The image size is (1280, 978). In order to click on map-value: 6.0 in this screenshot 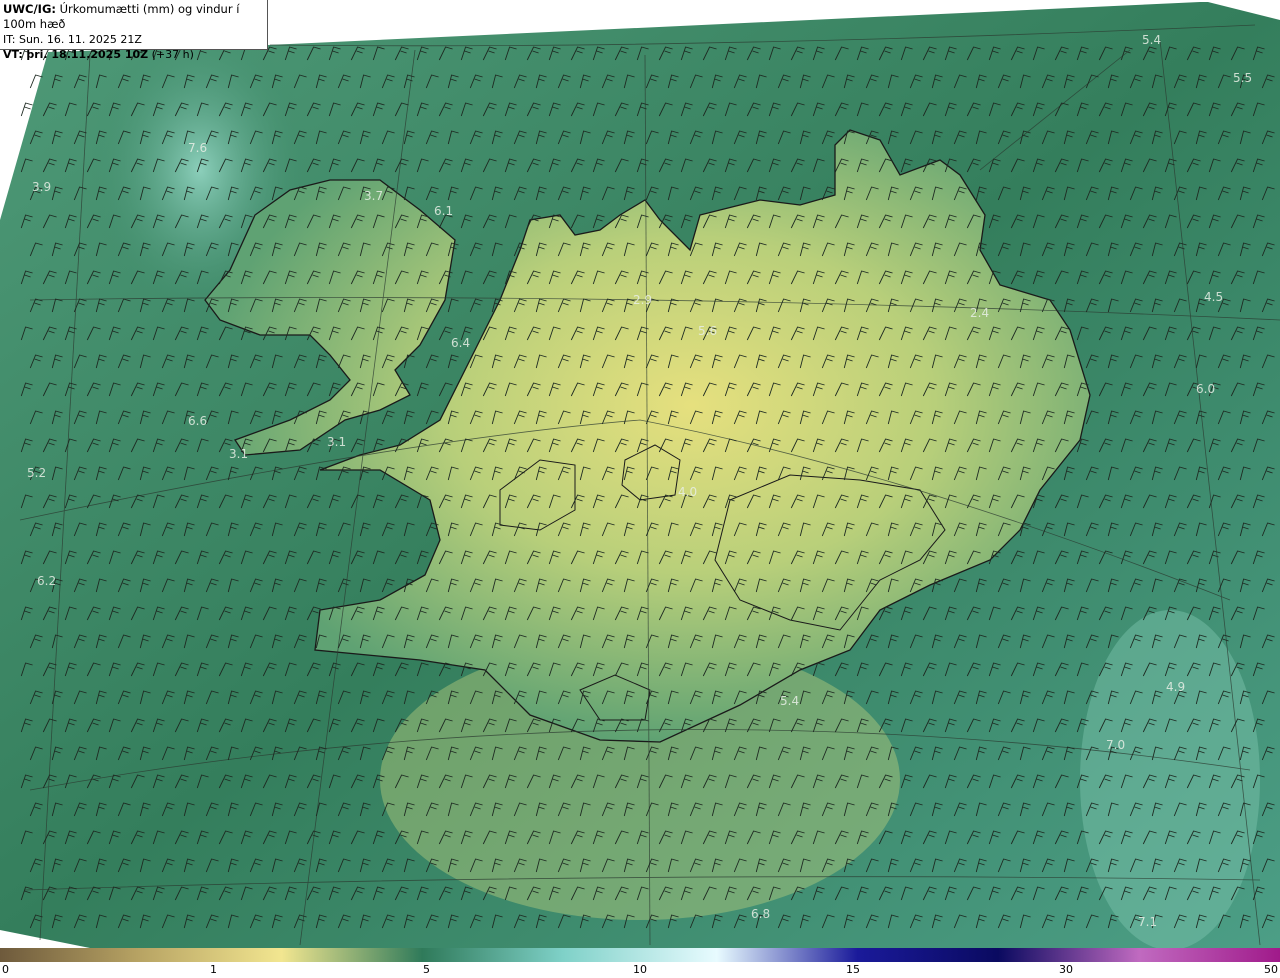, I will do `click(1205, 389)`.